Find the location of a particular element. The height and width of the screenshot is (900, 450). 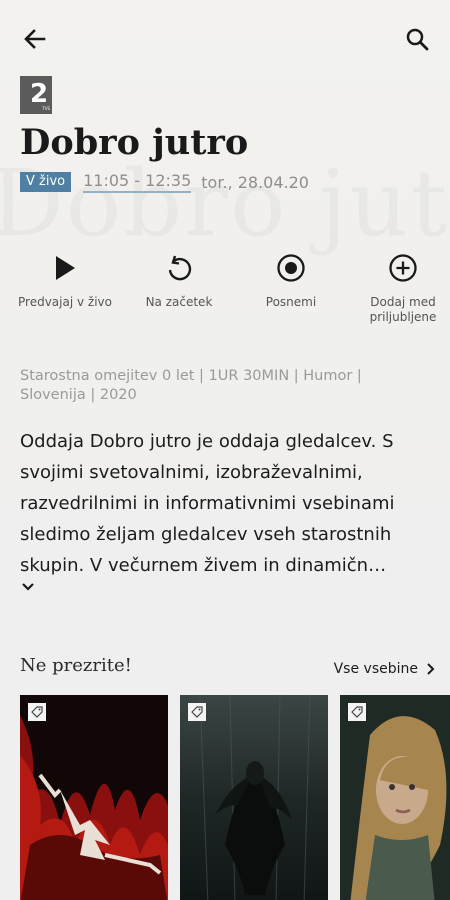

top-bar is located at coordinates (225, 39).